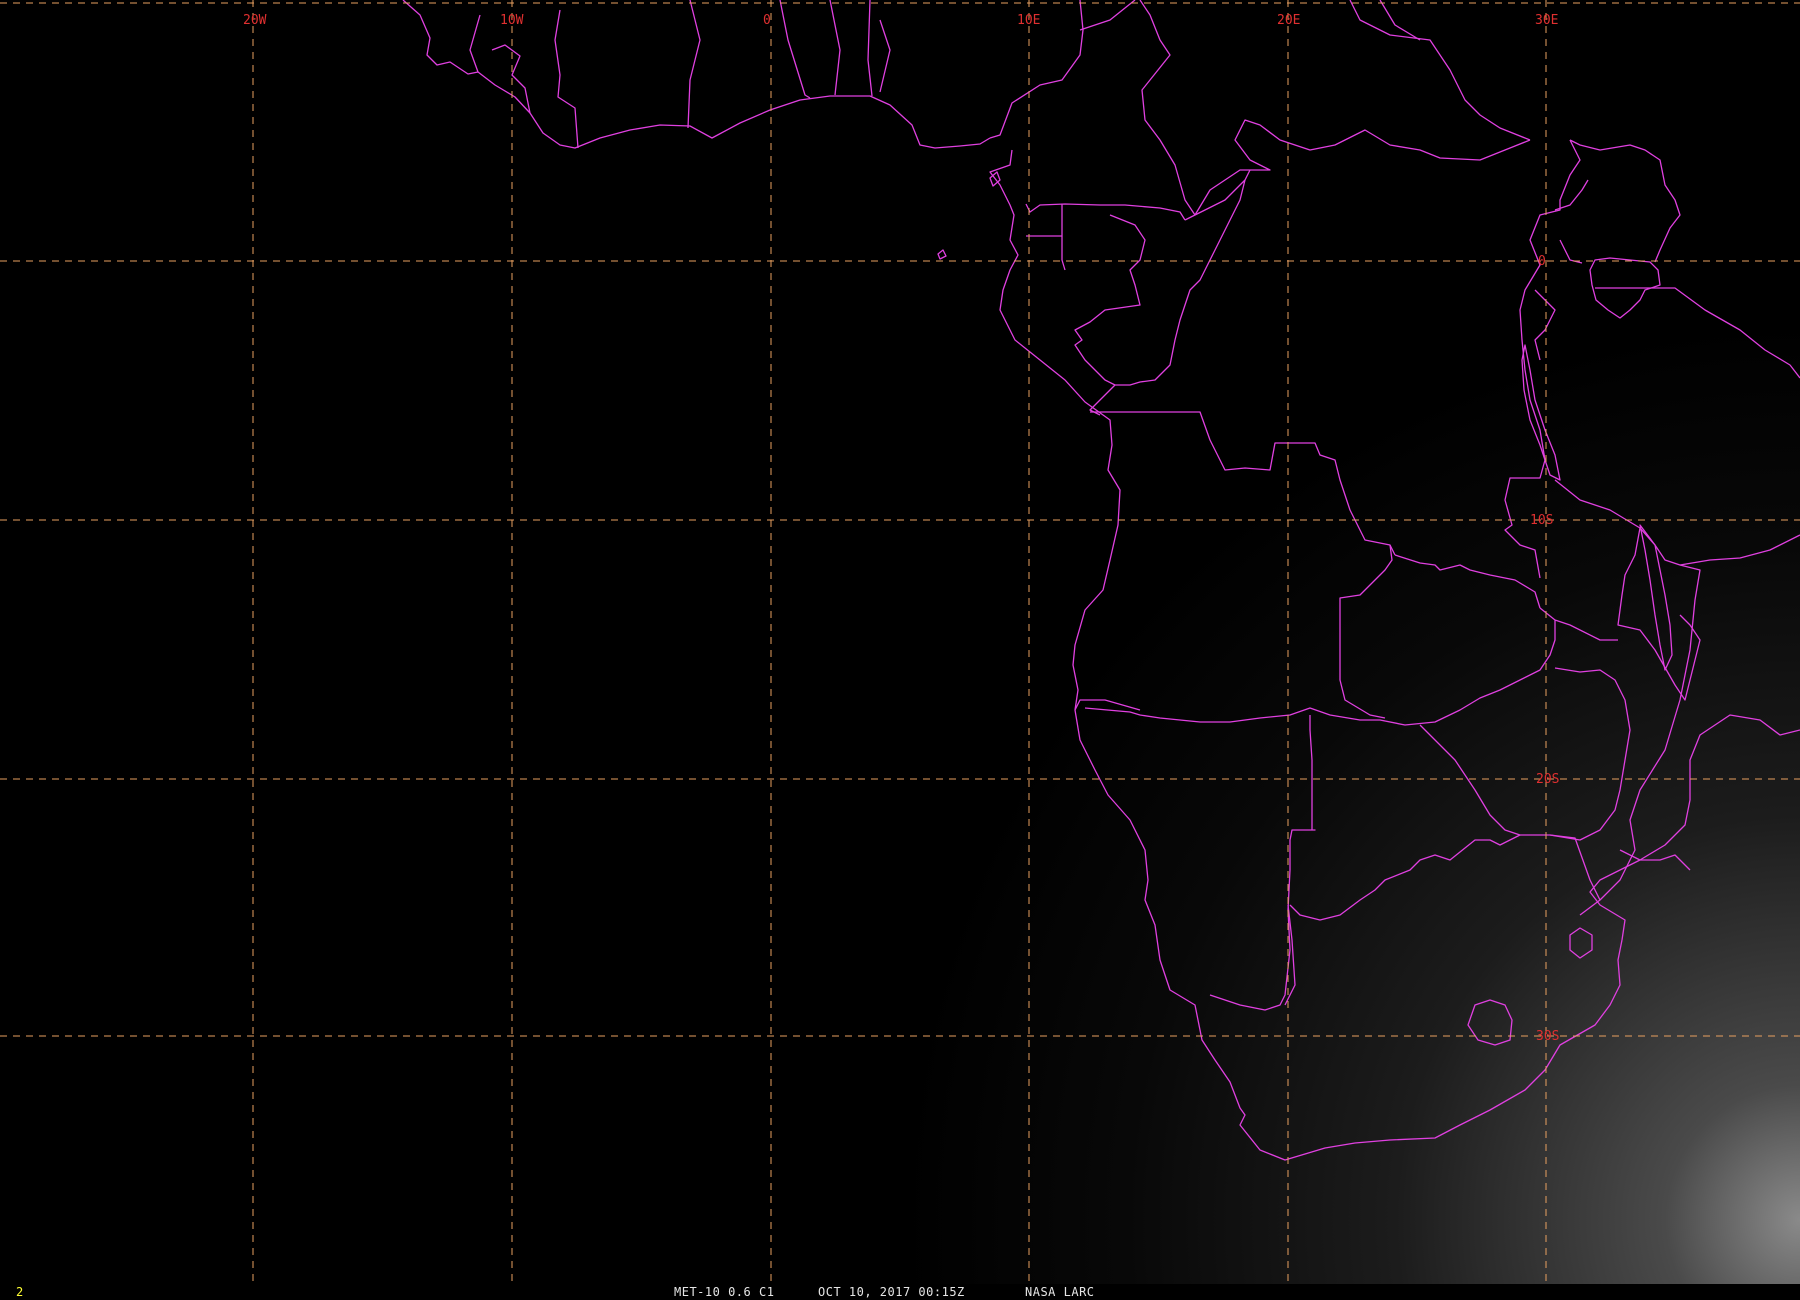 The height and width of the screenshot is (1300, 1800). What do you see at coordinates (512, 20) in the screenshot?
I see `lon-label-10w: 10W` at bounding box center [512, 20].